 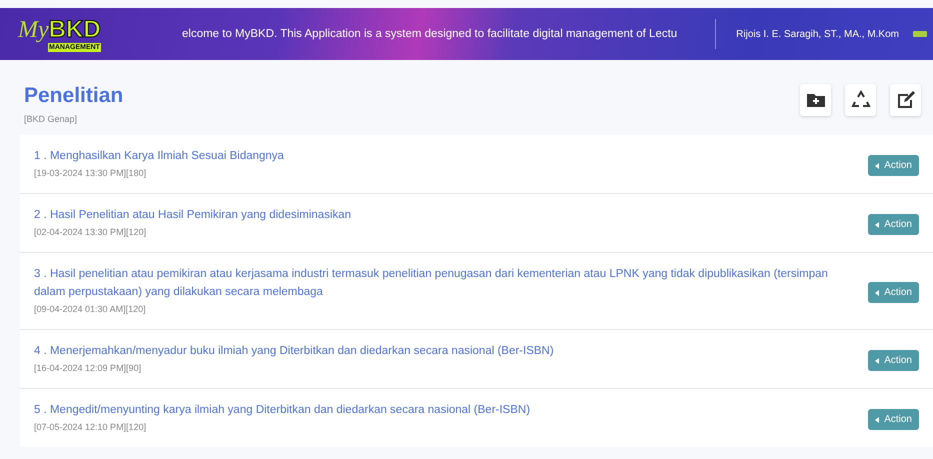 What do you see at coordinates (441, 410) in the screenshot?
I see `item-title-link: 5 . Mengedit/menyunting karya ilmiah yang Diterbitkan dan diedarkan secara nasional (Ber-ISBN)` at bounding box center [441, 410].